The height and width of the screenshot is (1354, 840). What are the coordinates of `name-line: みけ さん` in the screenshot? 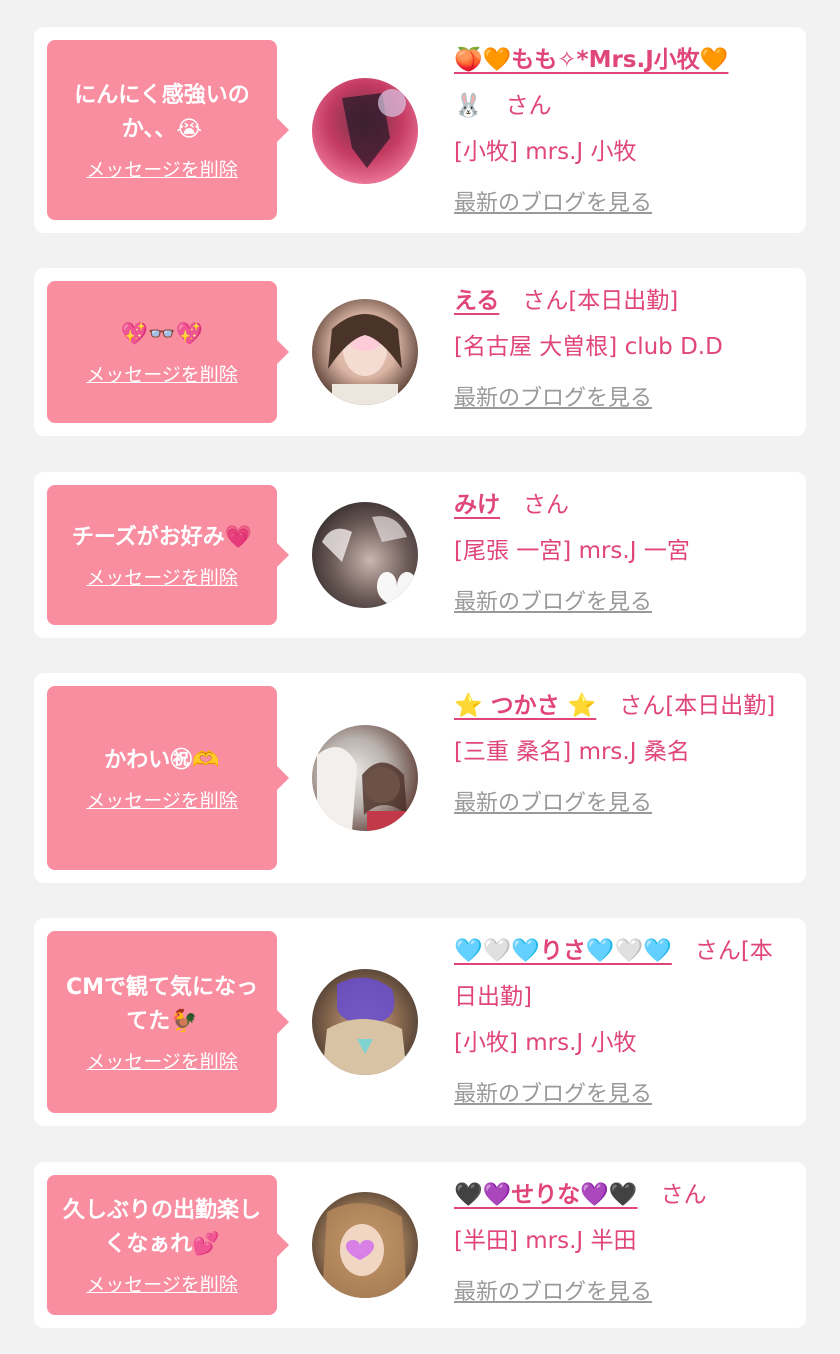 It's located at (623, 505).